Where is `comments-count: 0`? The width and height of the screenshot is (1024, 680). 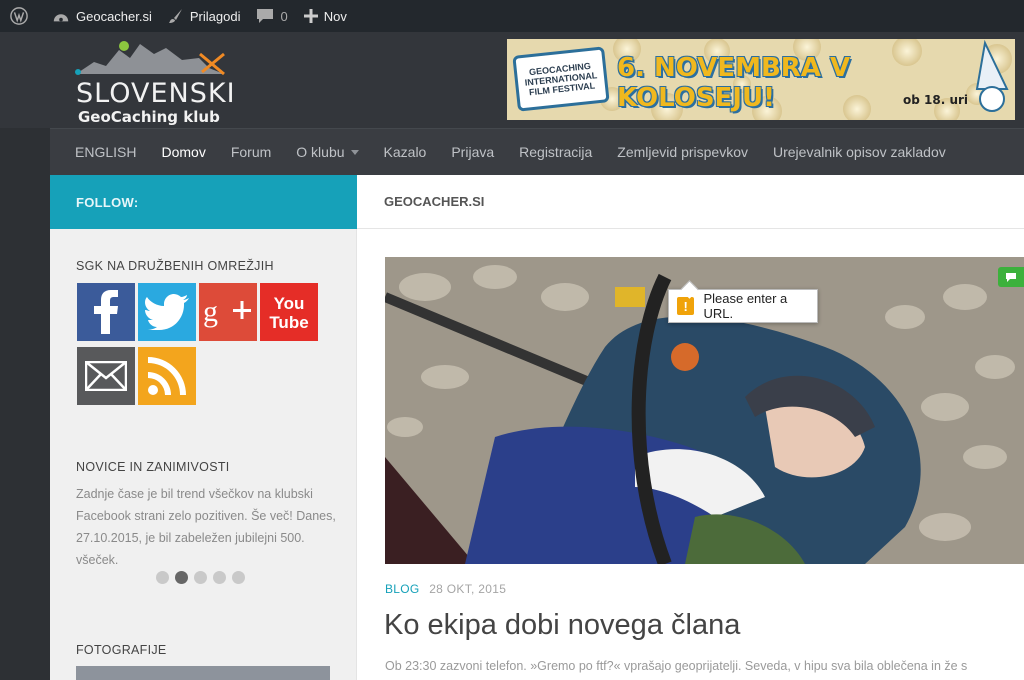
comments-count: 0 is located at coordinates (284, 16).